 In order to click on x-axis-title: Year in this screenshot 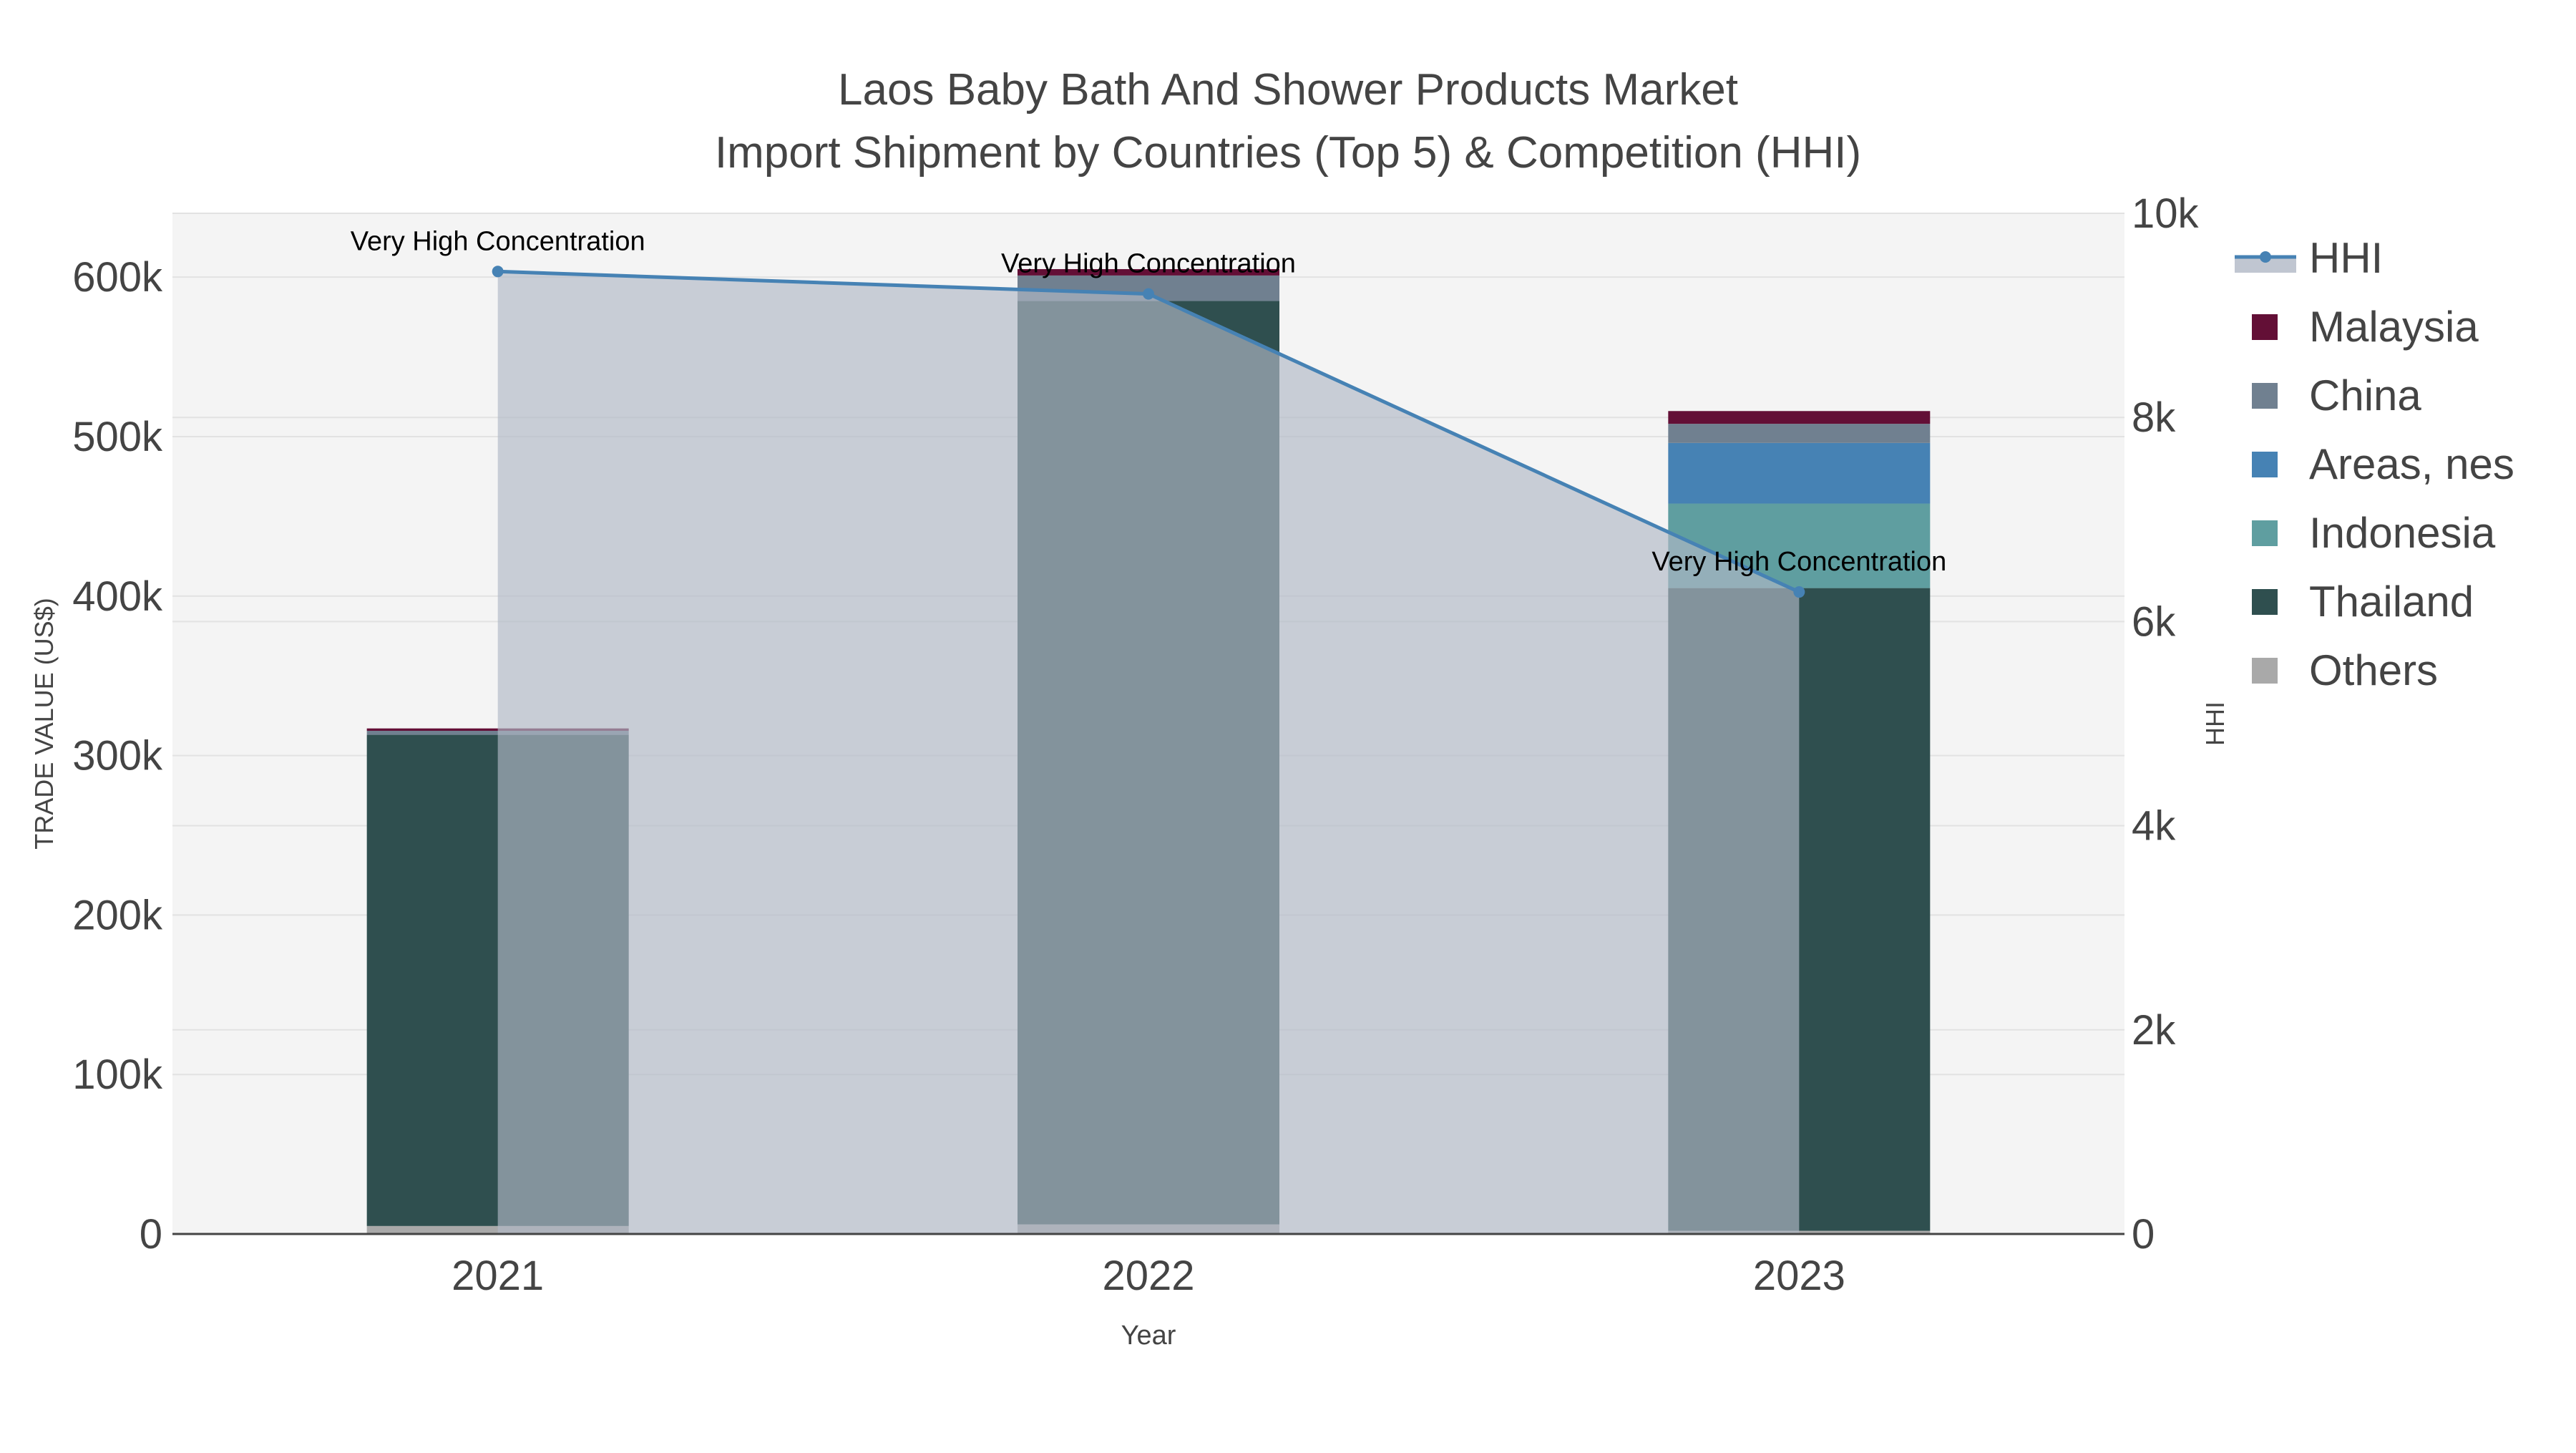, I will do `click(1148, 1336)`.